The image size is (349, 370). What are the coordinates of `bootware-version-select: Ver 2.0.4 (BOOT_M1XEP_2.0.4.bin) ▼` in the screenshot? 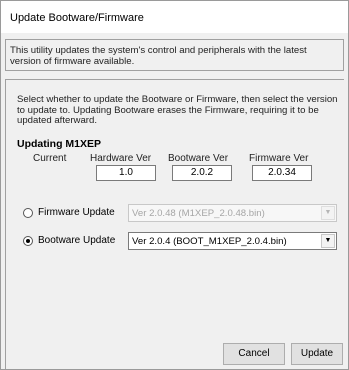 It's located at (232, 241).